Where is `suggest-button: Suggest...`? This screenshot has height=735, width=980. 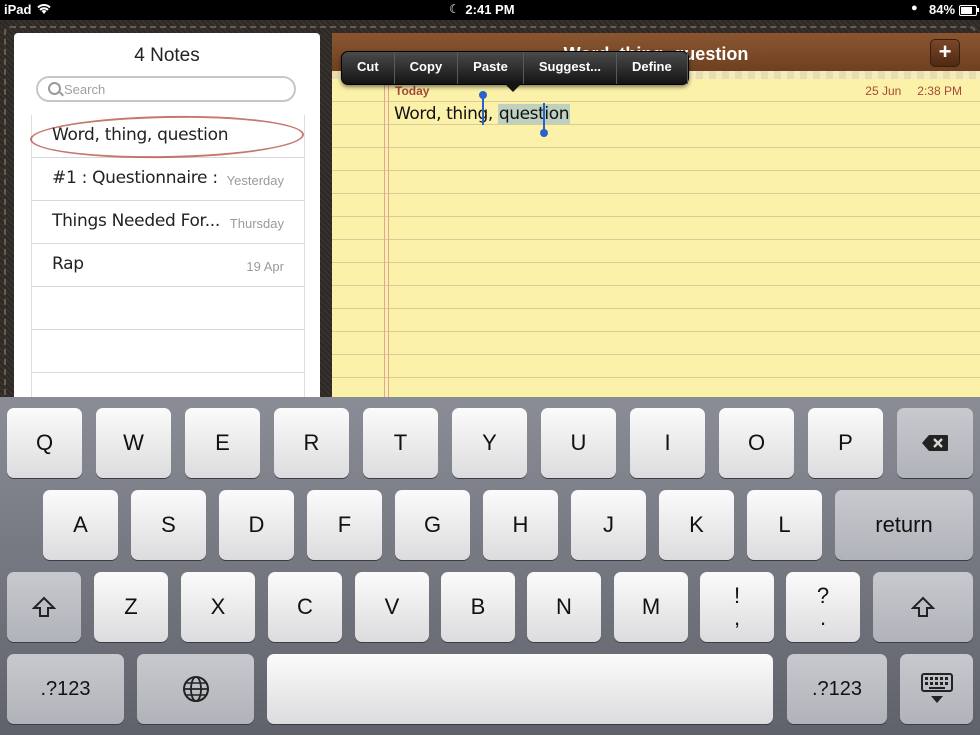
suggest-button: Suggest... is located at coordinates (570, 68).